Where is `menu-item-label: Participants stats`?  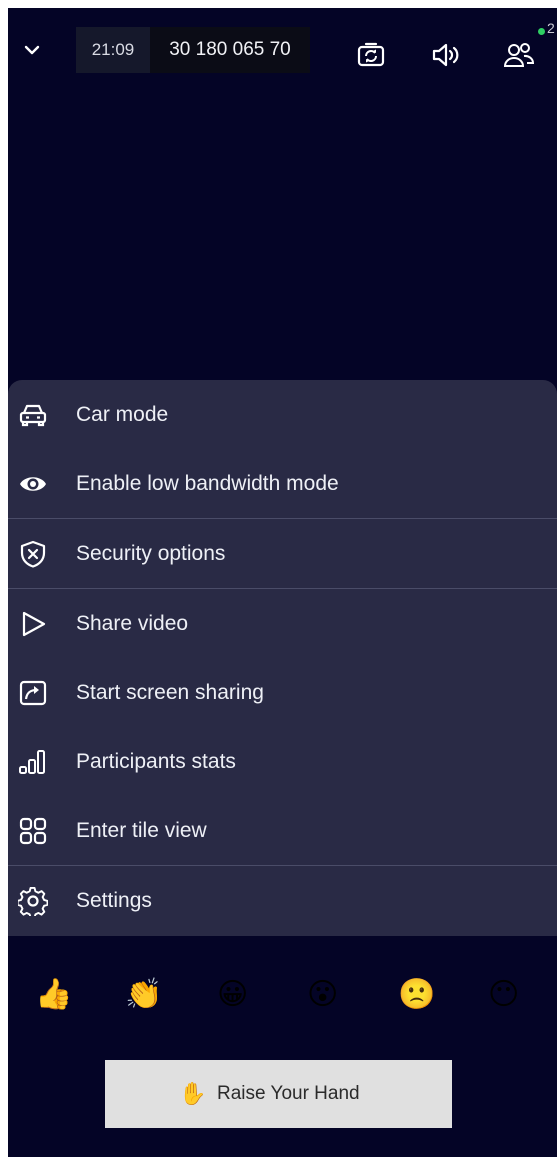
menu-item-label: Participants stats is located at coordinates (156, 761).